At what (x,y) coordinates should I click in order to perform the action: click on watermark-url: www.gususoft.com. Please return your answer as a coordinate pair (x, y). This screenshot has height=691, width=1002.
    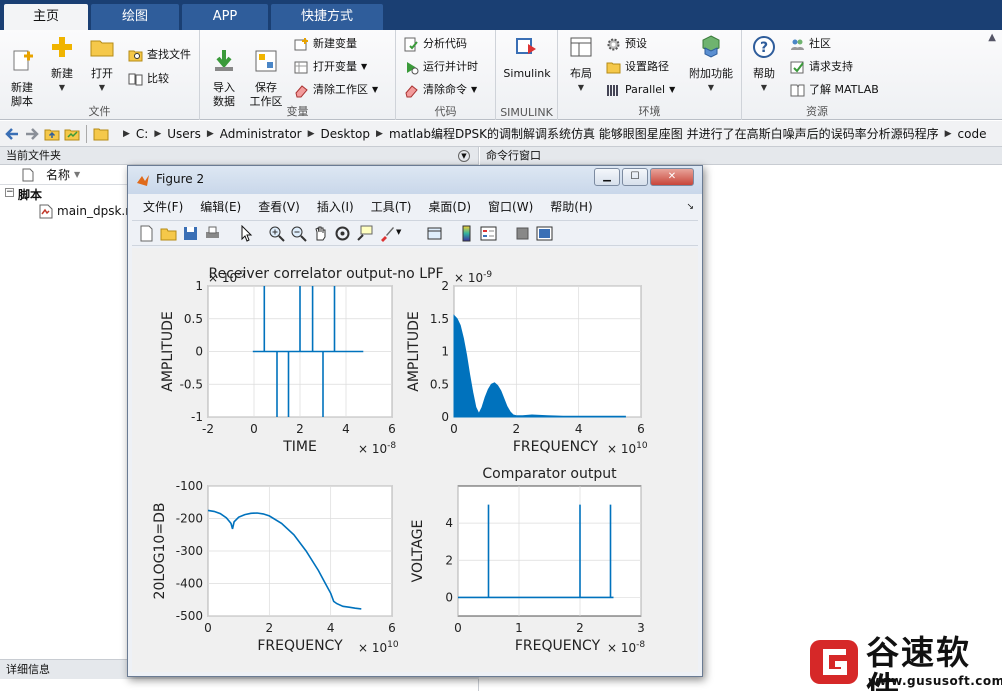
    Looking at the image, I should click on (935, 681).